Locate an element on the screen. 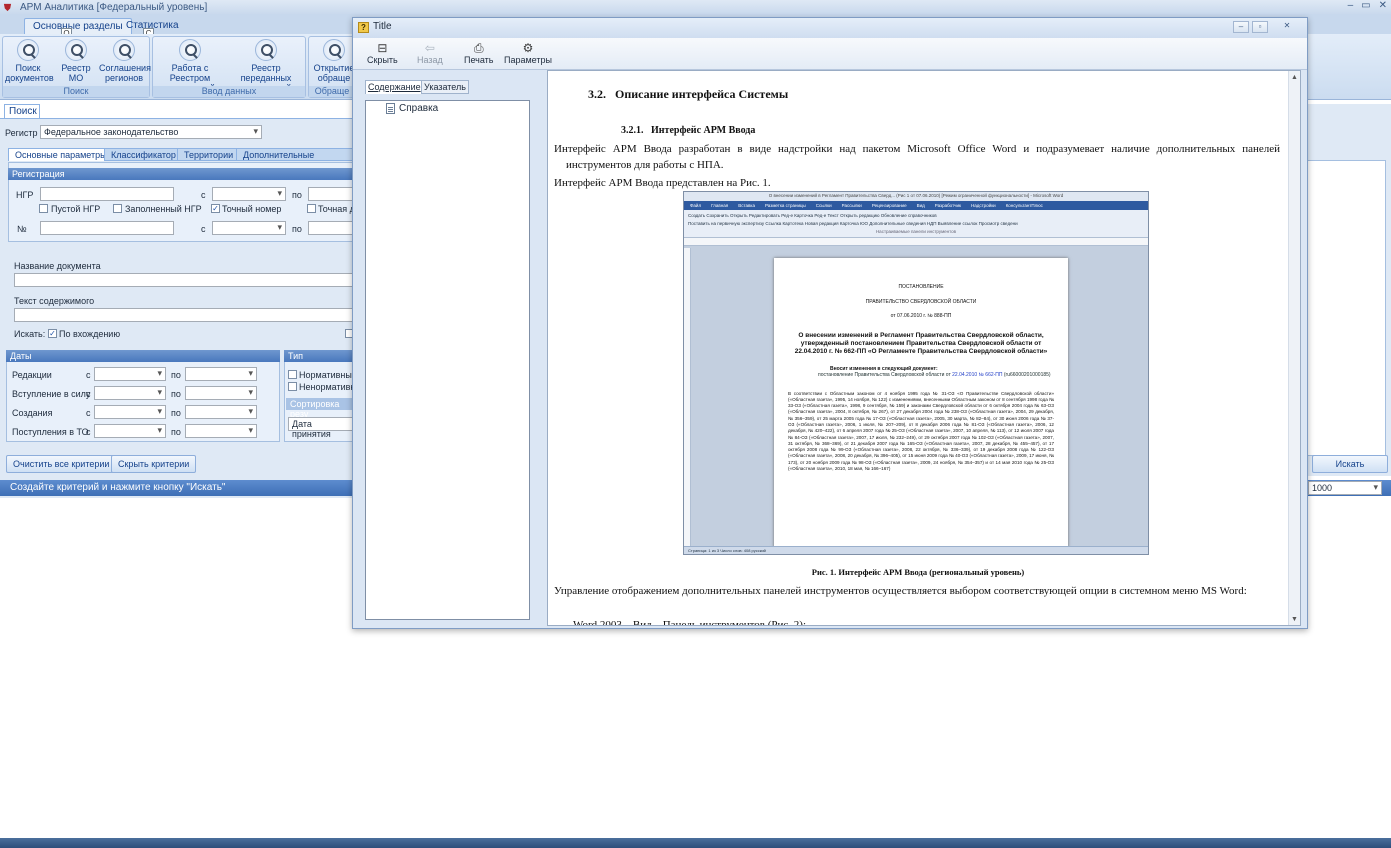 This screenshot has height=848, width=1391. help-titlebar: ? Title – ▫ ✕ is located at coordinates (830, 28).